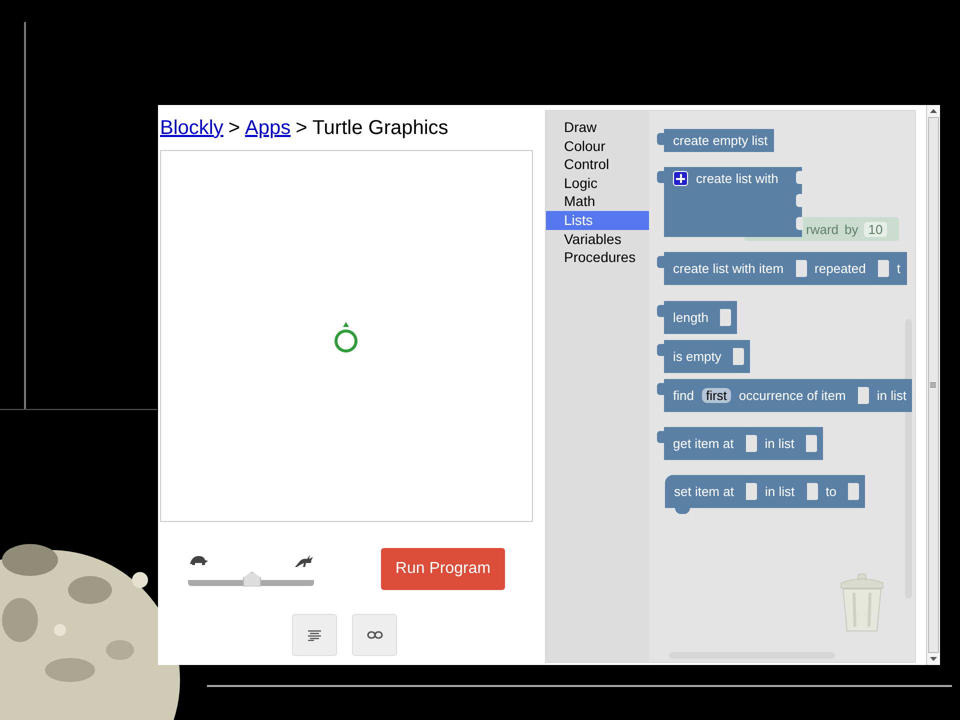 This screenshot has width=960, height=720. Describe the element at coordinates (597, 257) in the screenshot. I see `toolbox-category: Procedures` at that location.